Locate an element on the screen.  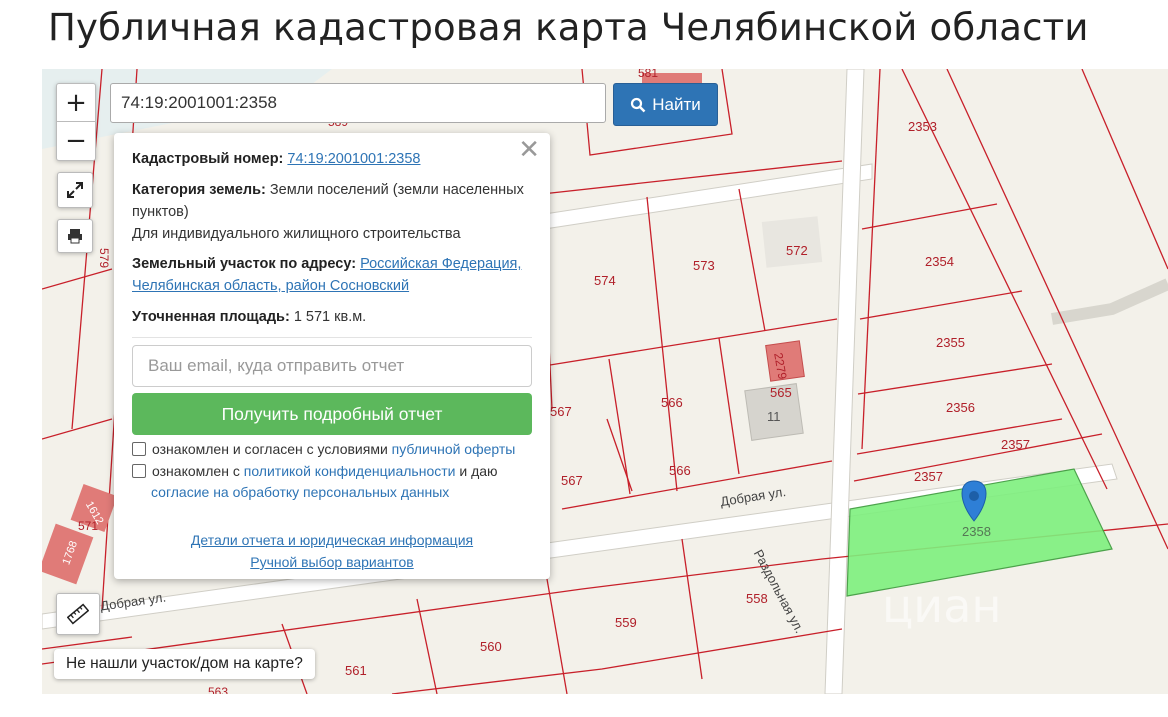
search-button: Найти is located at coordinates (665, 104).